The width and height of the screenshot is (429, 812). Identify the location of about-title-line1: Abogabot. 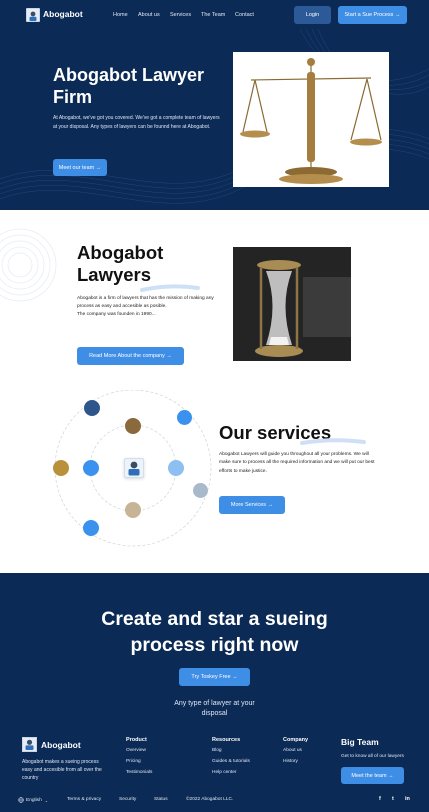
(120, 252).